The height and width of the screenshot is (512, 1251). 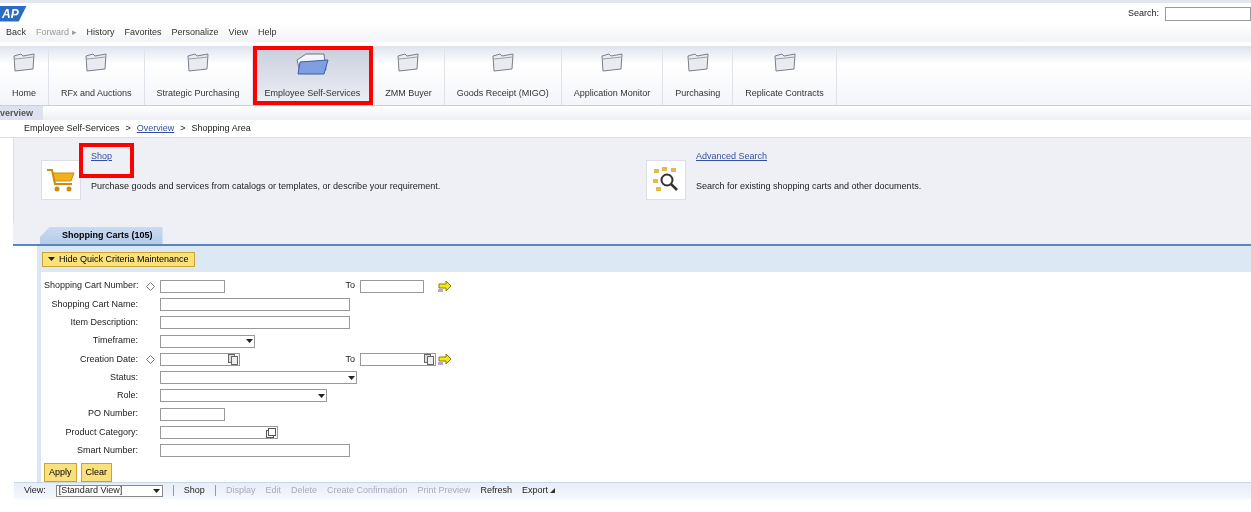 What do you see at coordinates (96, 472) in the screenshot?
I see `form-button: Clear` at bounding box center [96, 472].